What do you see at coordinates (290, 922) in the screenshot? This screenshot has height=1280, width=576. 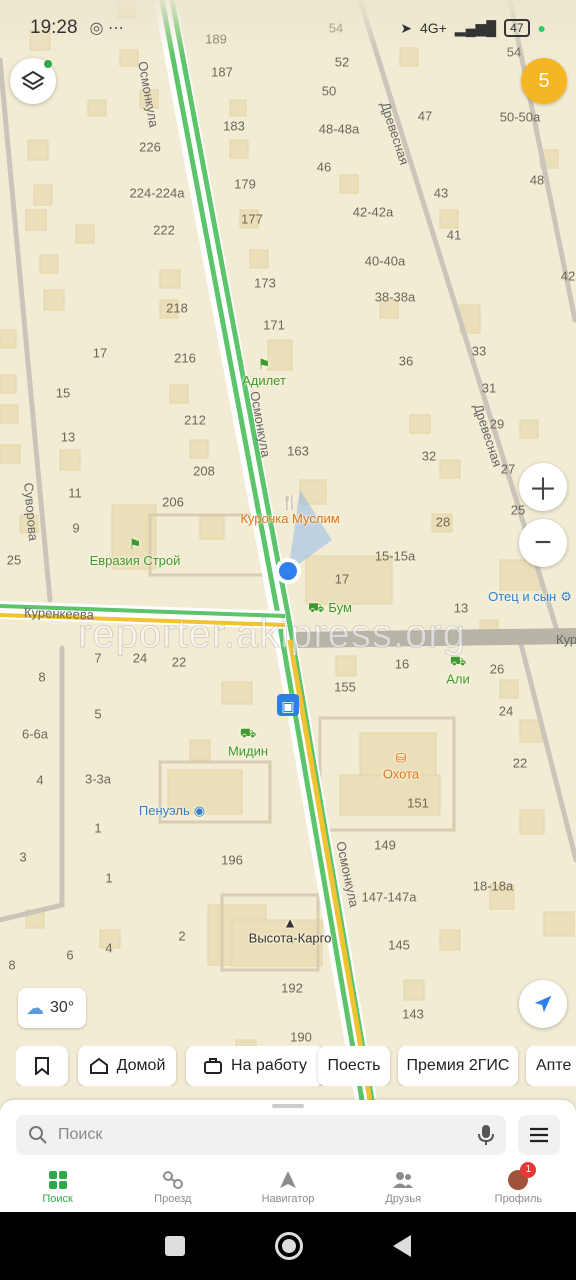 I see `cargo-icon: ▲` at bounding box center [290, 922].